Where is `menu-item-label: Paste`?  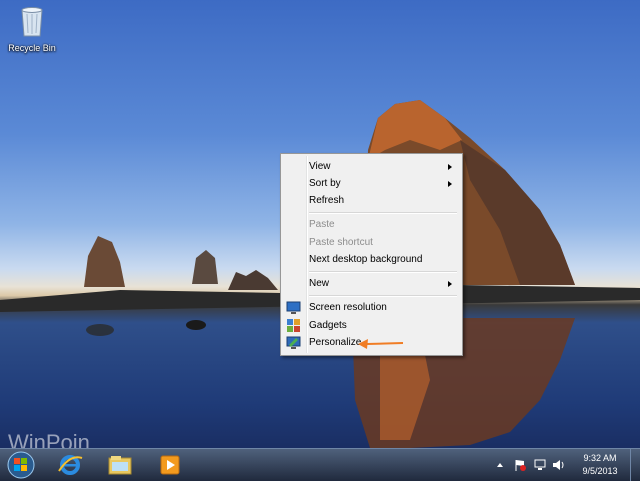
menu-item-label: Paste is located at coordinates (322, 224).